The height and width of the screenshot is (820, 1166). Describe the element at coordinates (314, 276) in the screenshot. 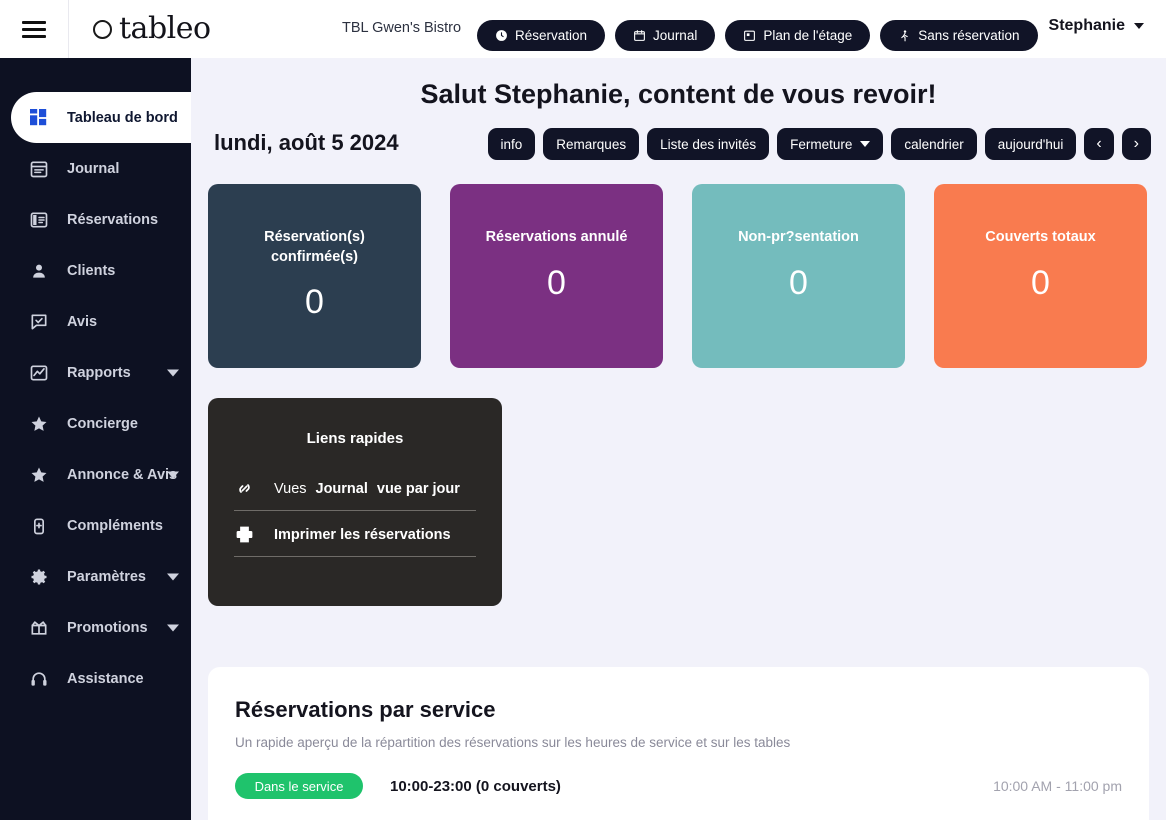

I see `stat-card-confirmed: Réservation(s) confirmée(s) 0` at that location.